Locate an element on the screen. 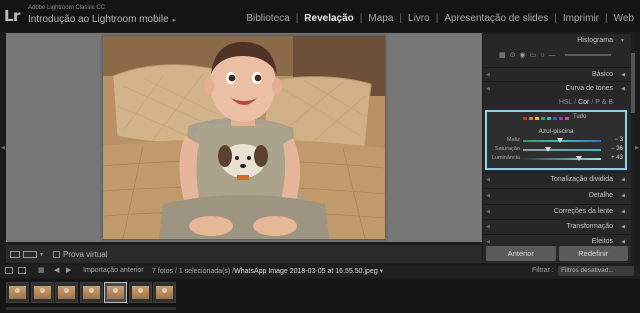  adjustment-slider-row: Matiz − 3 is located at coordinates (556, 141).